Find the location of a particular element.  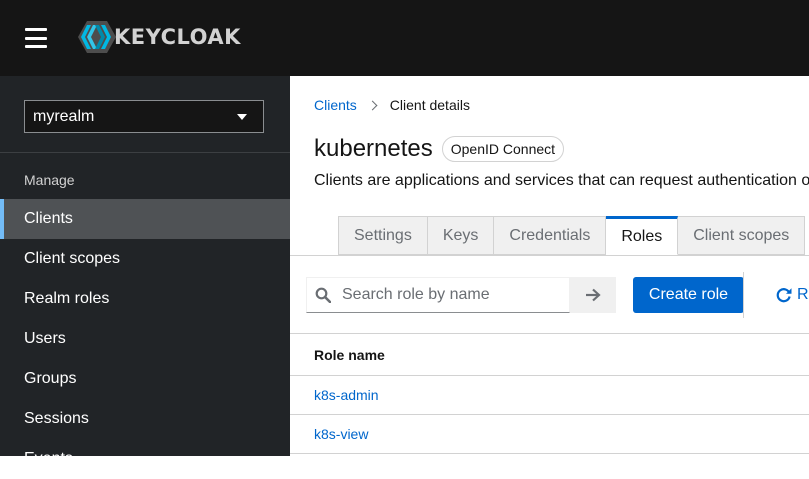

brand-text: KEYCLOAK is located at coordinates (177, 37).